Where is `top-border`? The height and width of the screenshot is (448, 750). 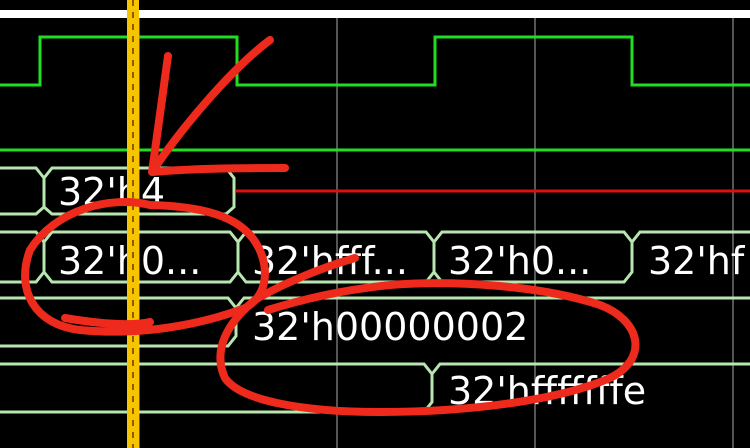 top-border is located at coordinates (375, 14).